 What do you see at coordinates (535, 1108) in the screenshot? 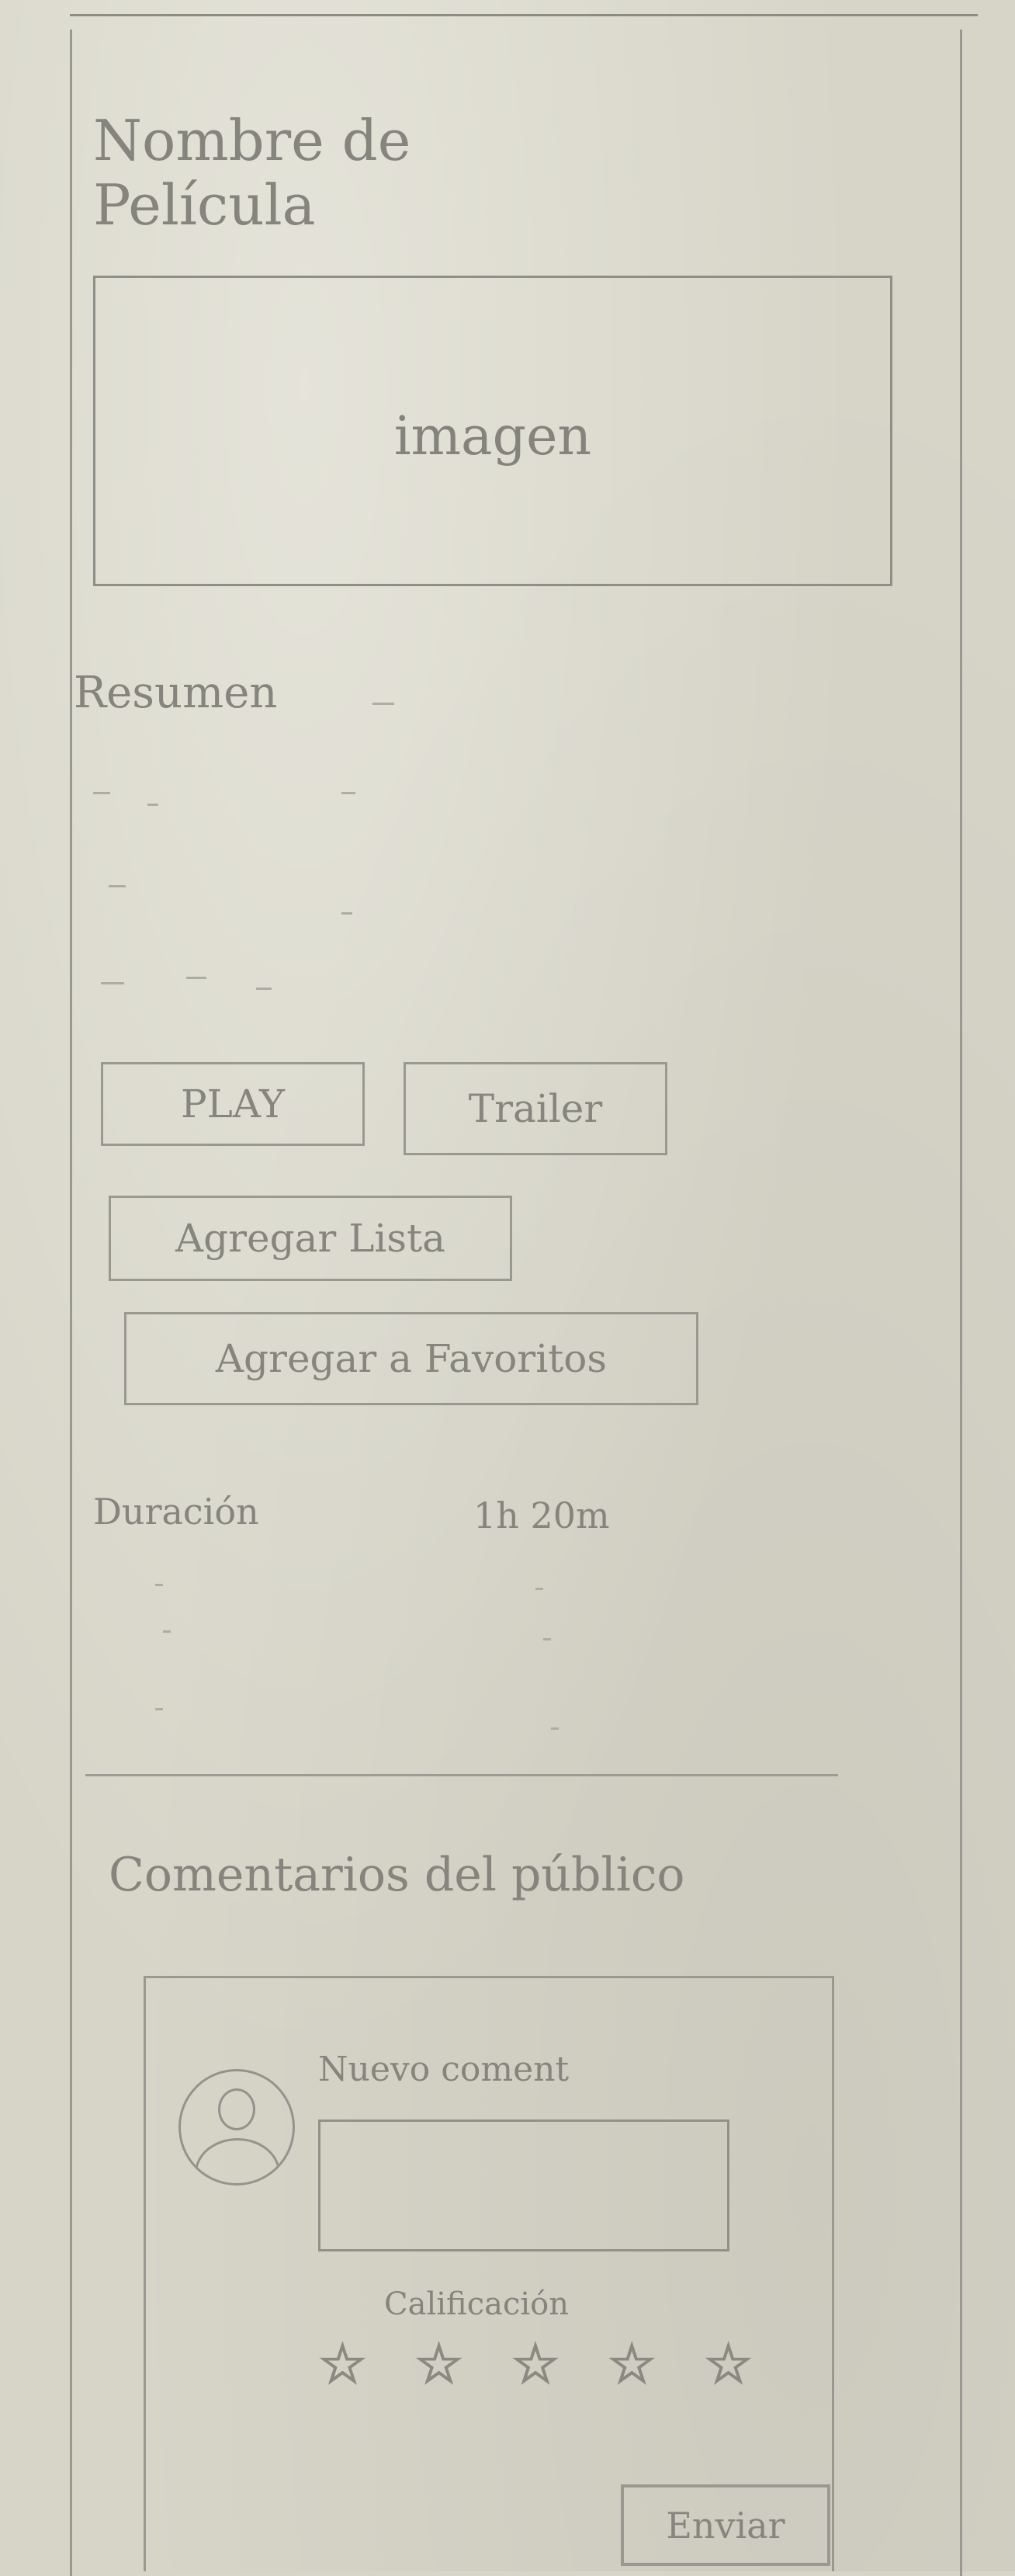
I see `trailer-button: Trailer` at bounding box center [535, 1108].